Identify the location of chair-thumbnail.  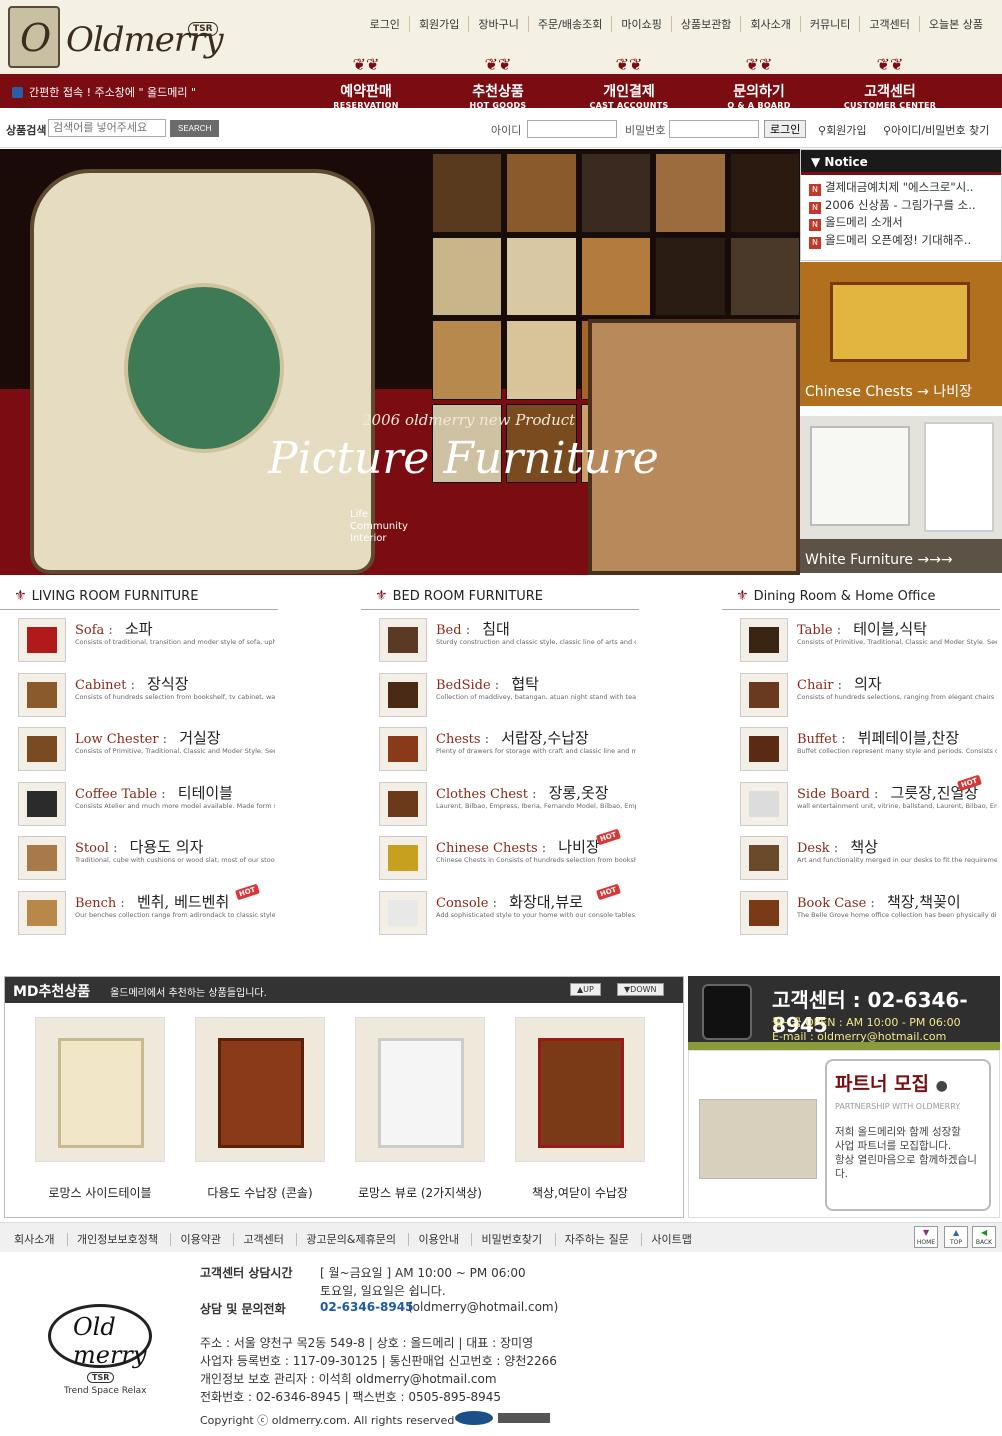
(764, 694).